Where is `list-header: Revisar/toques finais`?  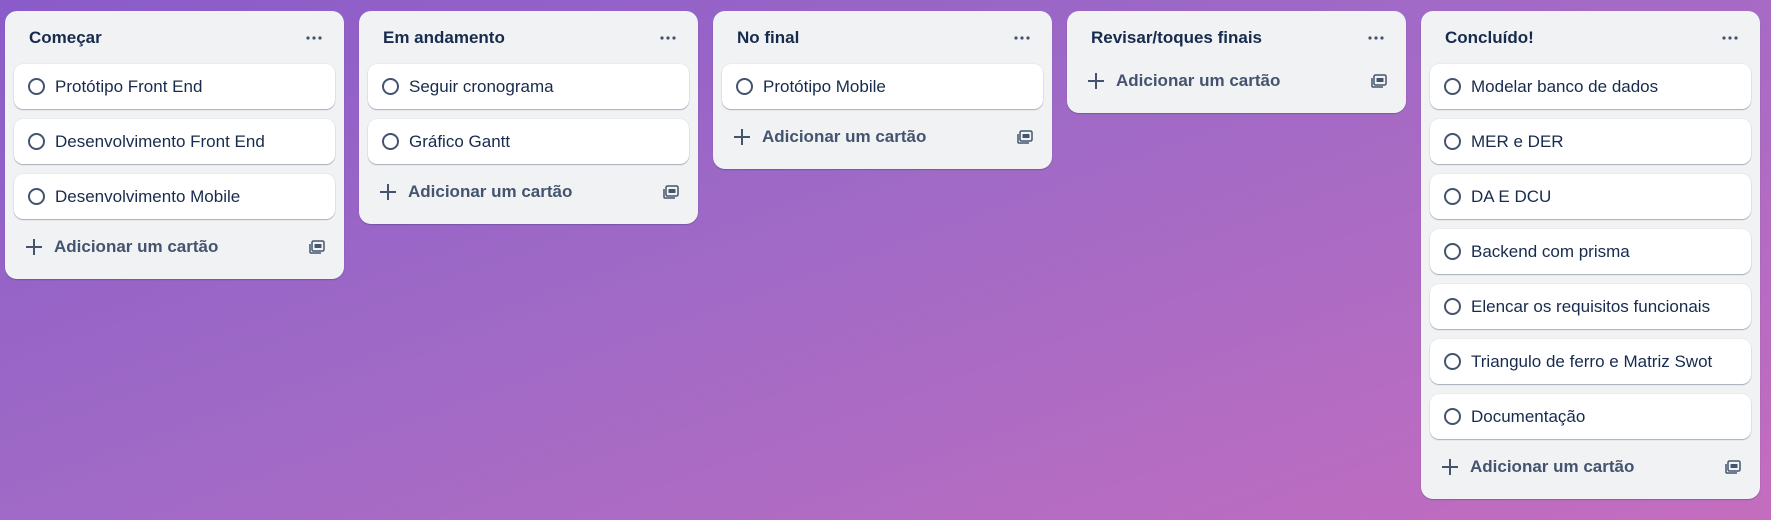 list-header: Revisar/toques finais is located at coordinates (1236, 37).